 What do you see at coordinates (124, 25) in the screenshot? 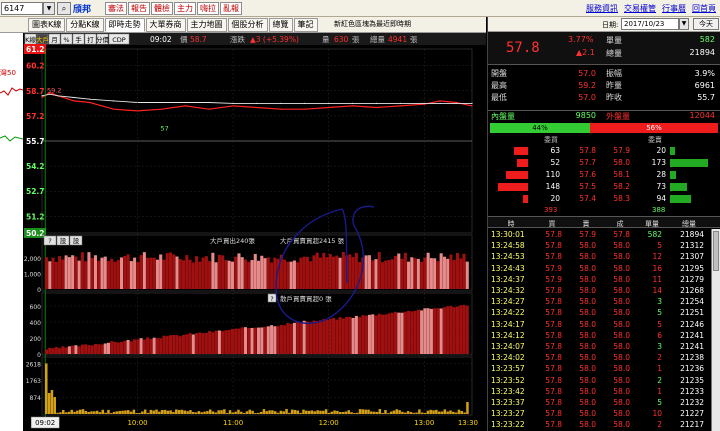
I see `tab-2: 即時走勢` at bounding box center [124, 25].